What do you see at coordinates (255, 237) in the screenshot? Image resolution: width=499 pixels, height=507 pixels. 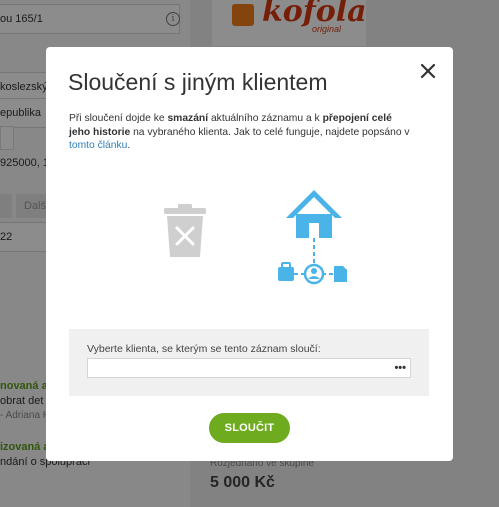 I see `merge-illustration` at bounding box center [255, 237].